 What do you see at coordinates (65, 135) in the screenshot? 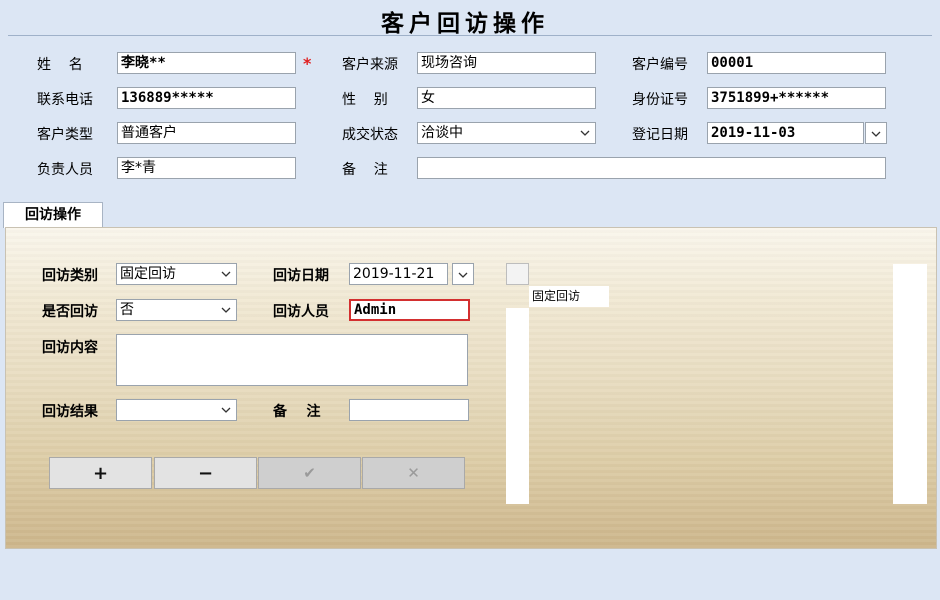
I see `customer-type-label: 客户类型` at bounding box center [65, 135].